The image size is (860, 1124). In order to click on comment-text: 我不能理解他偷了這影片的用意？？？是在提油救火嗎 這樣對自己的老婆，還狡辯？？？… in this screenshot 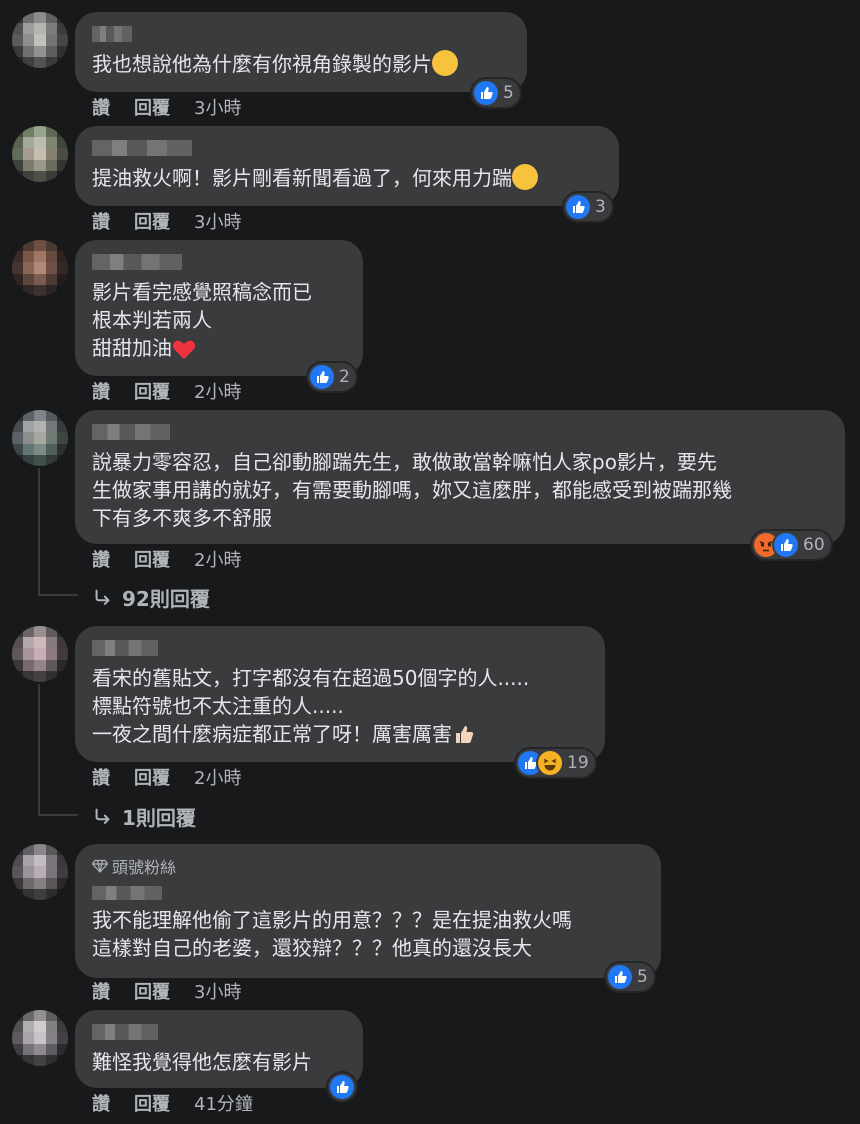, I will do `click(332, 934)`.